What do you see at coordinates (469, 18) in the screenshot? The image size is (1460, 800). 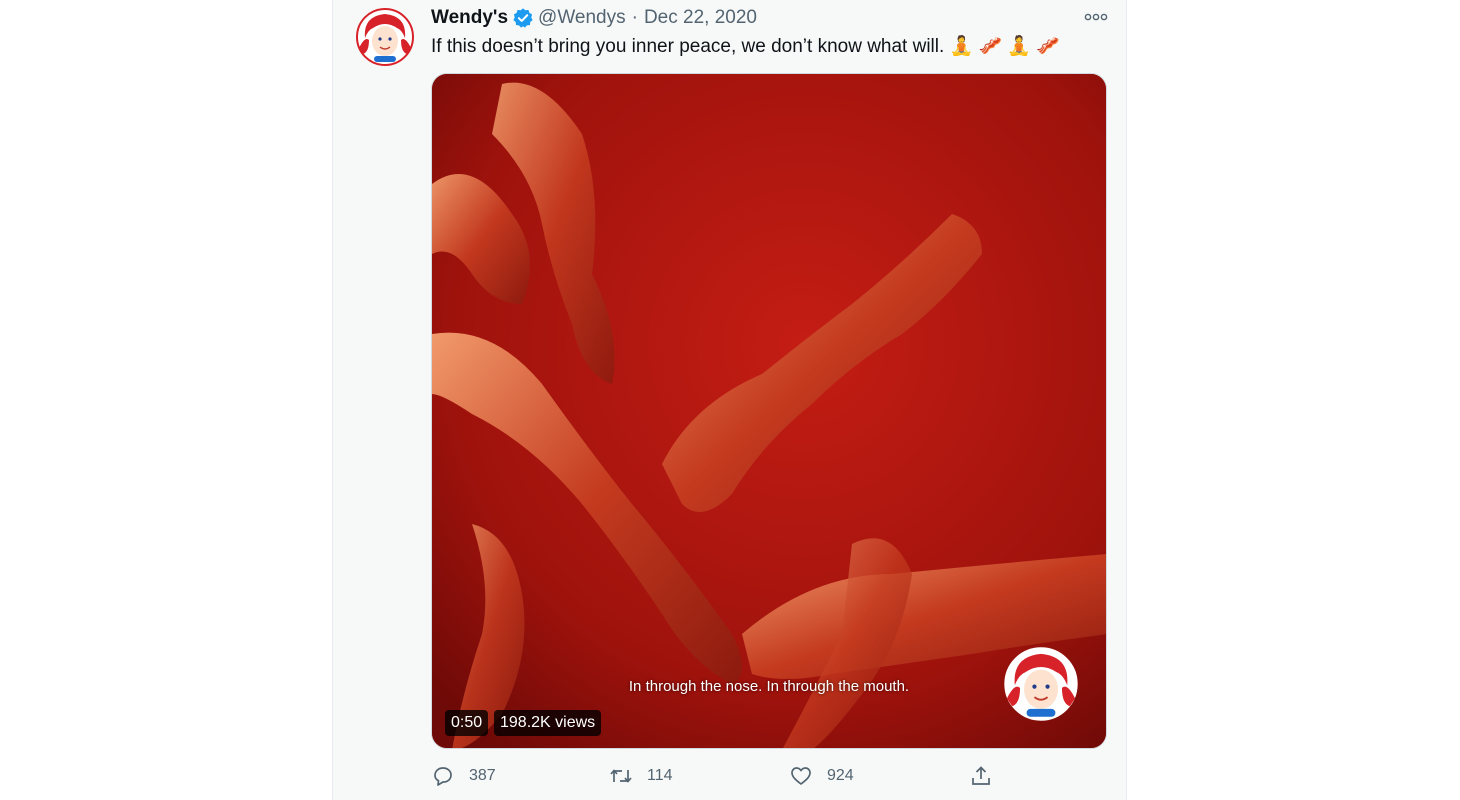 I see `display-name: Wendy's` at bounding box center [469, 18].